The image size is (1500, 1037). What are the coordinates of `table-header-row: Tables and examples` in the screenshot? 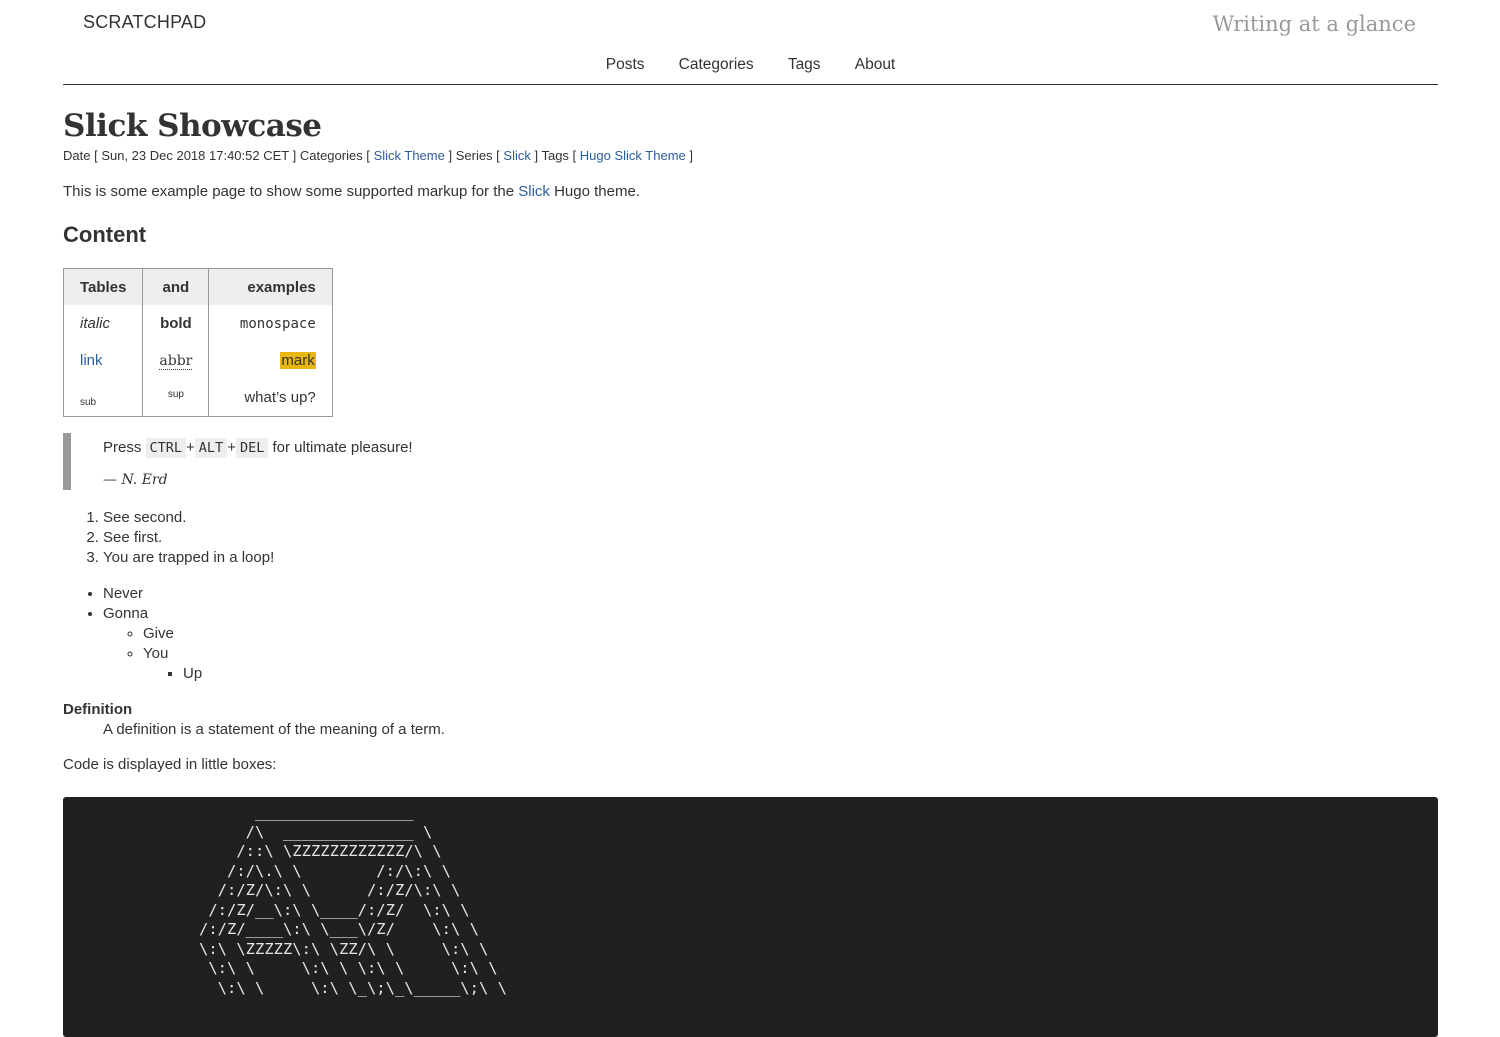 It's located at (198, 286).